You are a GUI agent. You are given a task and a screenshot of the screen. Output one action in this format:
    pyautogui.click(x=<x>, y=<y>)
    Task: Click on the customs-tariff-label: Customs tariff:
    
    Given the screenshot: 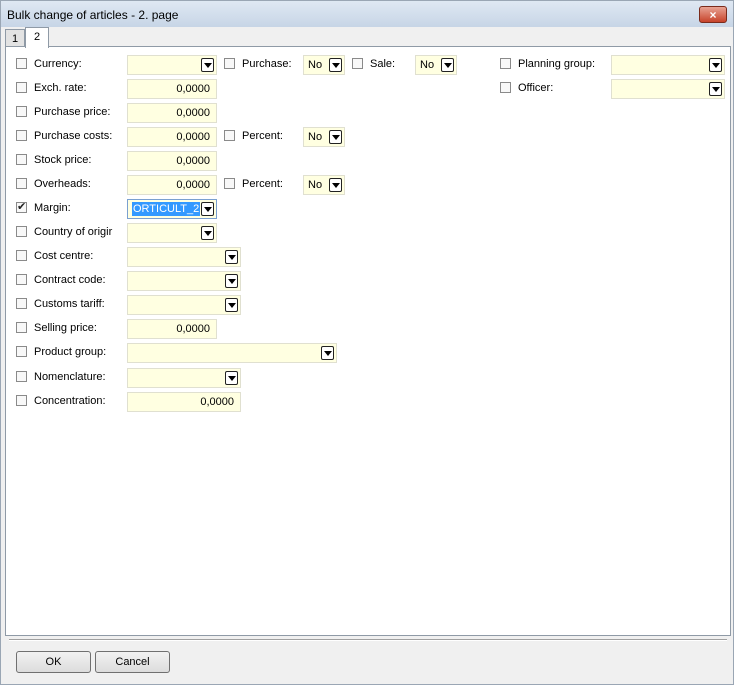 What is the action you would take?
    pyautogui.click(x=69, y=304)
    